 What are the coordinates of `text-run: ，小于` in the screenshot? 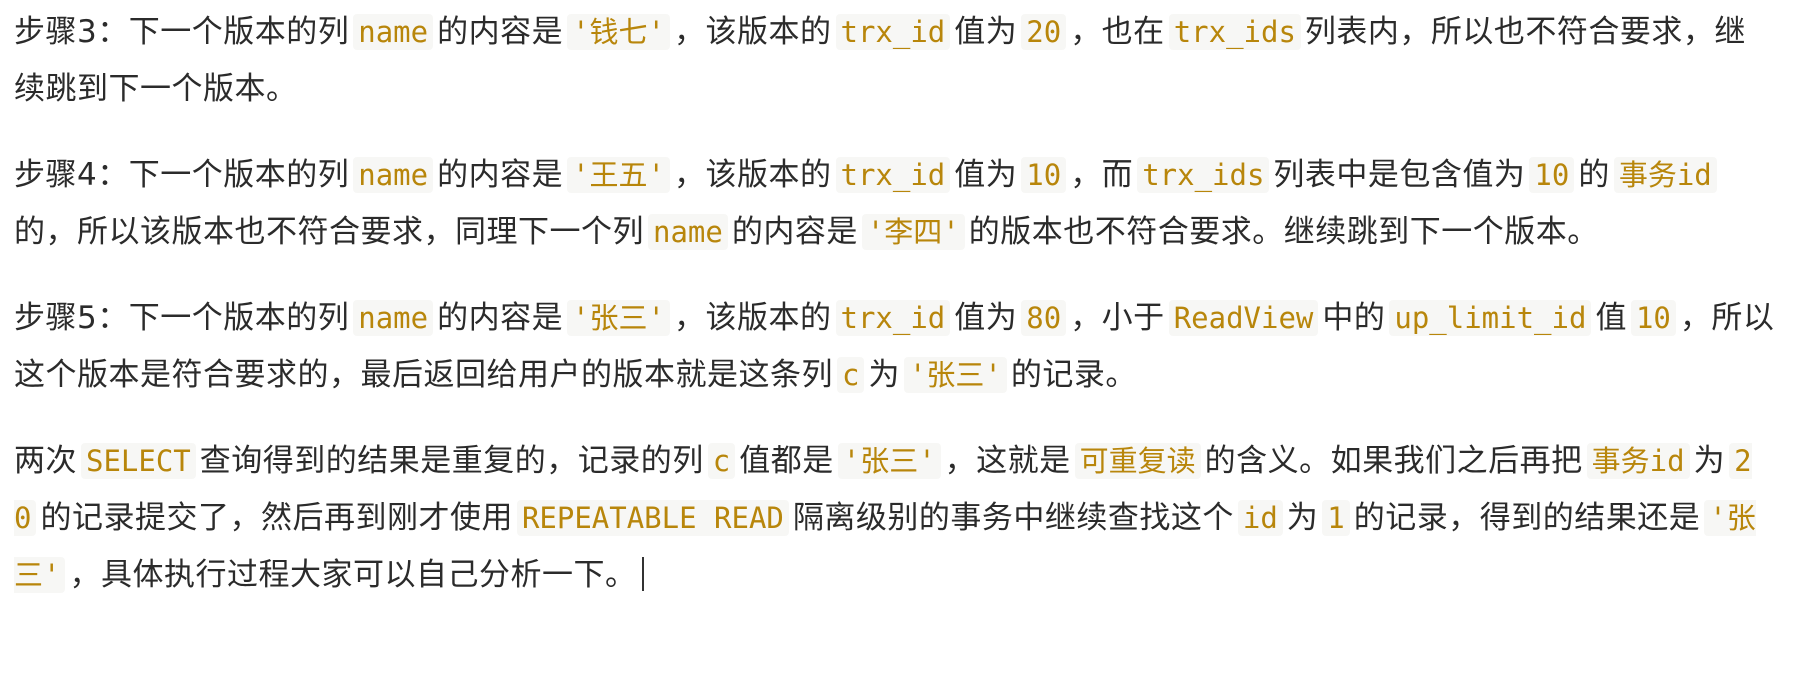 It's located at (1117, 318).